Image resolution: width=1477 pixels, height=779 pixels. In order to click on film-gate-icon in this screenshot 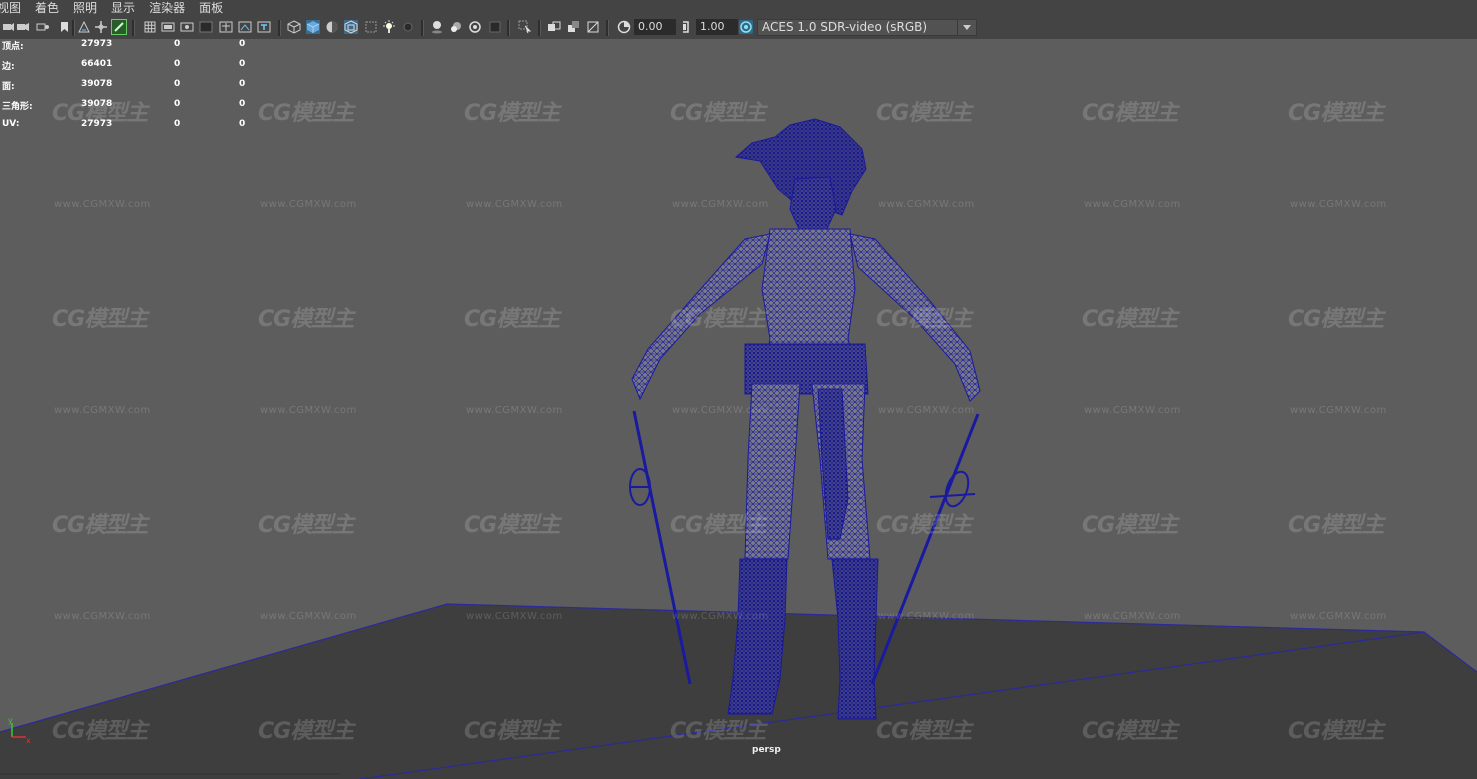, I will do `click(168, 27)`.